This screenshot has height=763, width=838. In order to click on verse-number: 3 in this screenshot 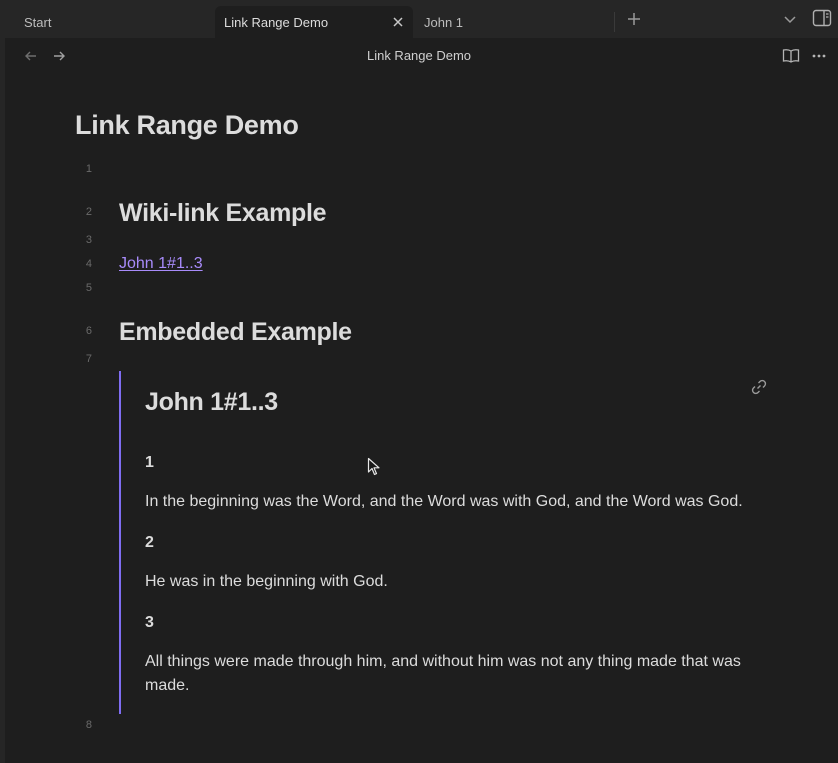, I will do `click(149, 622)`.